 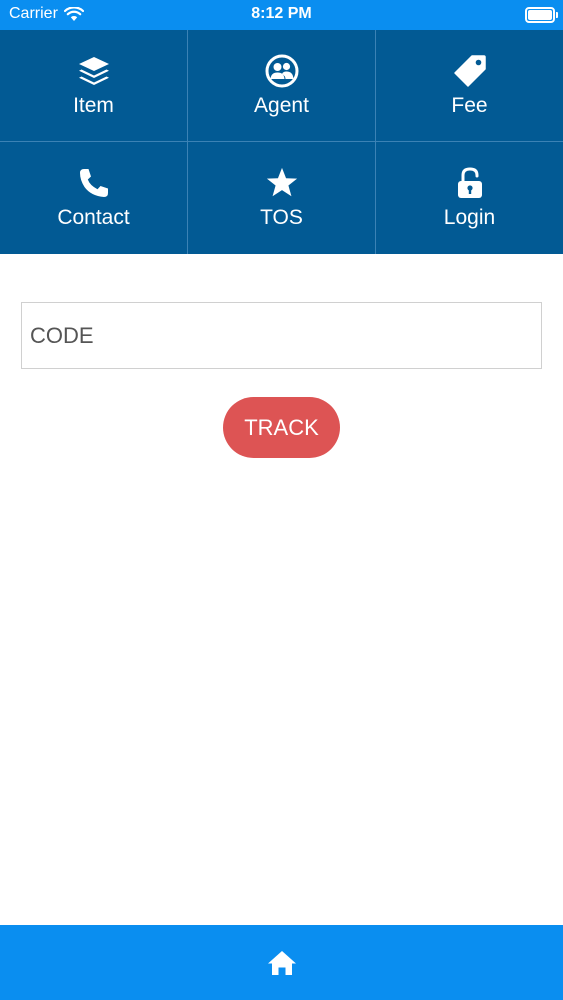 I want to click on track-button: TRACK, so click(x=281, y=427).